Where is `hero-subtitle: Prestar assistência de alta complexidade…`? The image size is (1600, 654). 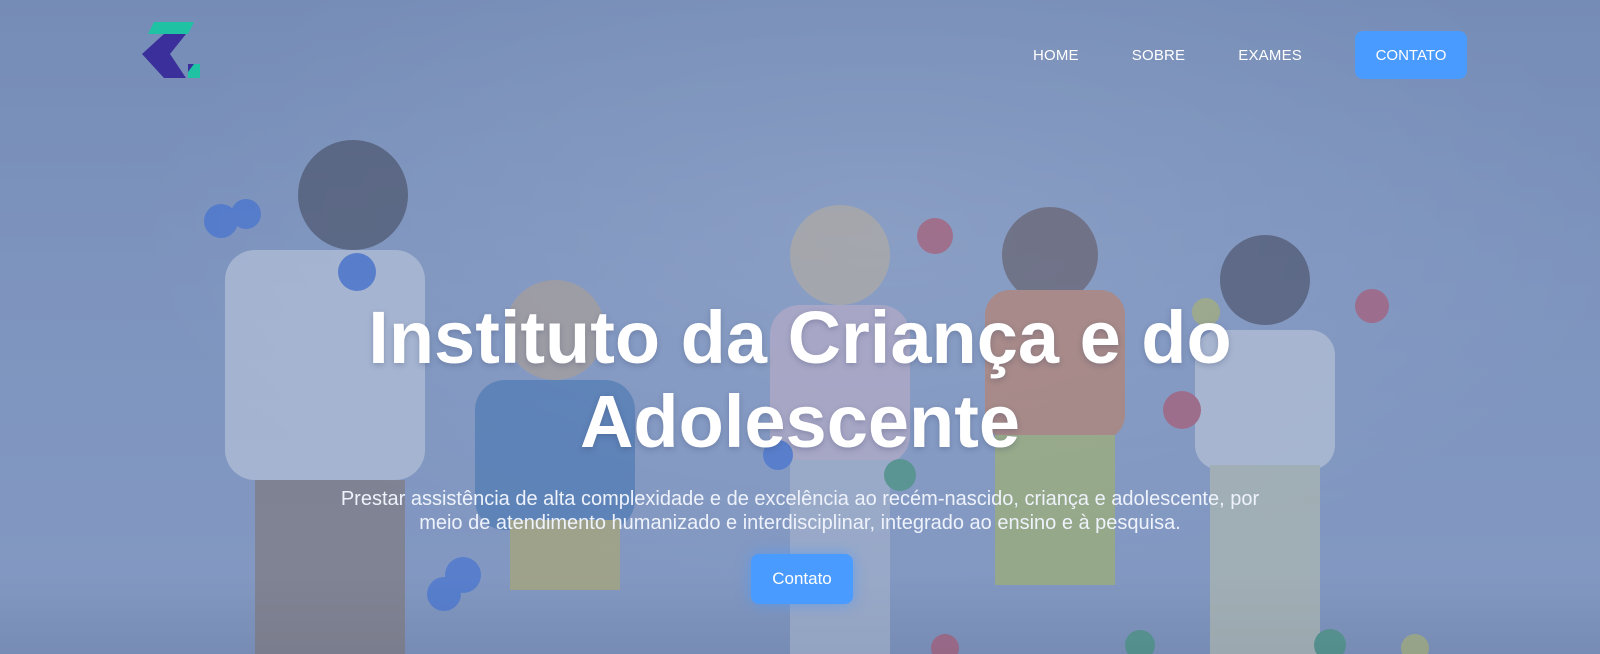 hero-subtitle: Prestar assistência de alta complexidade… is located at coordinates (800, 511).